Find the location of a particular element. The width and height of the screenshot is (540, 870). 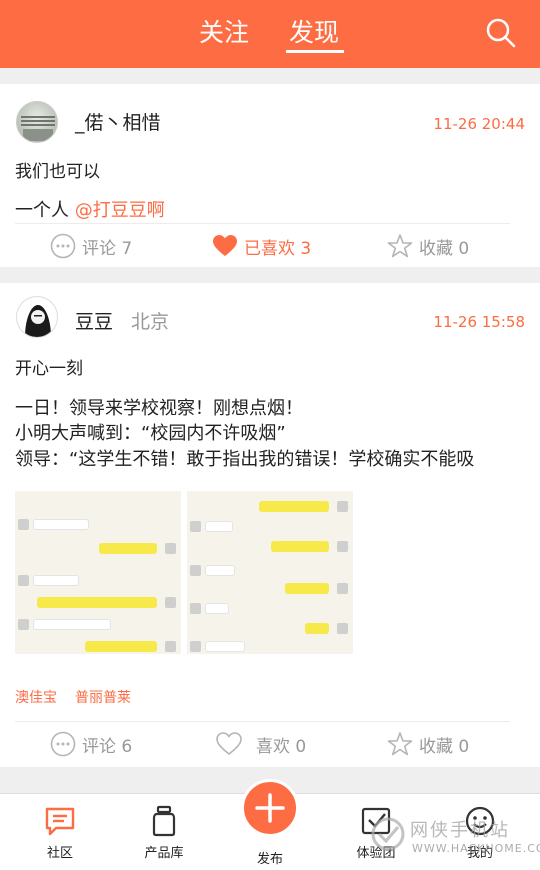

post-text: 一个人 is located at coordinates (45, 210).